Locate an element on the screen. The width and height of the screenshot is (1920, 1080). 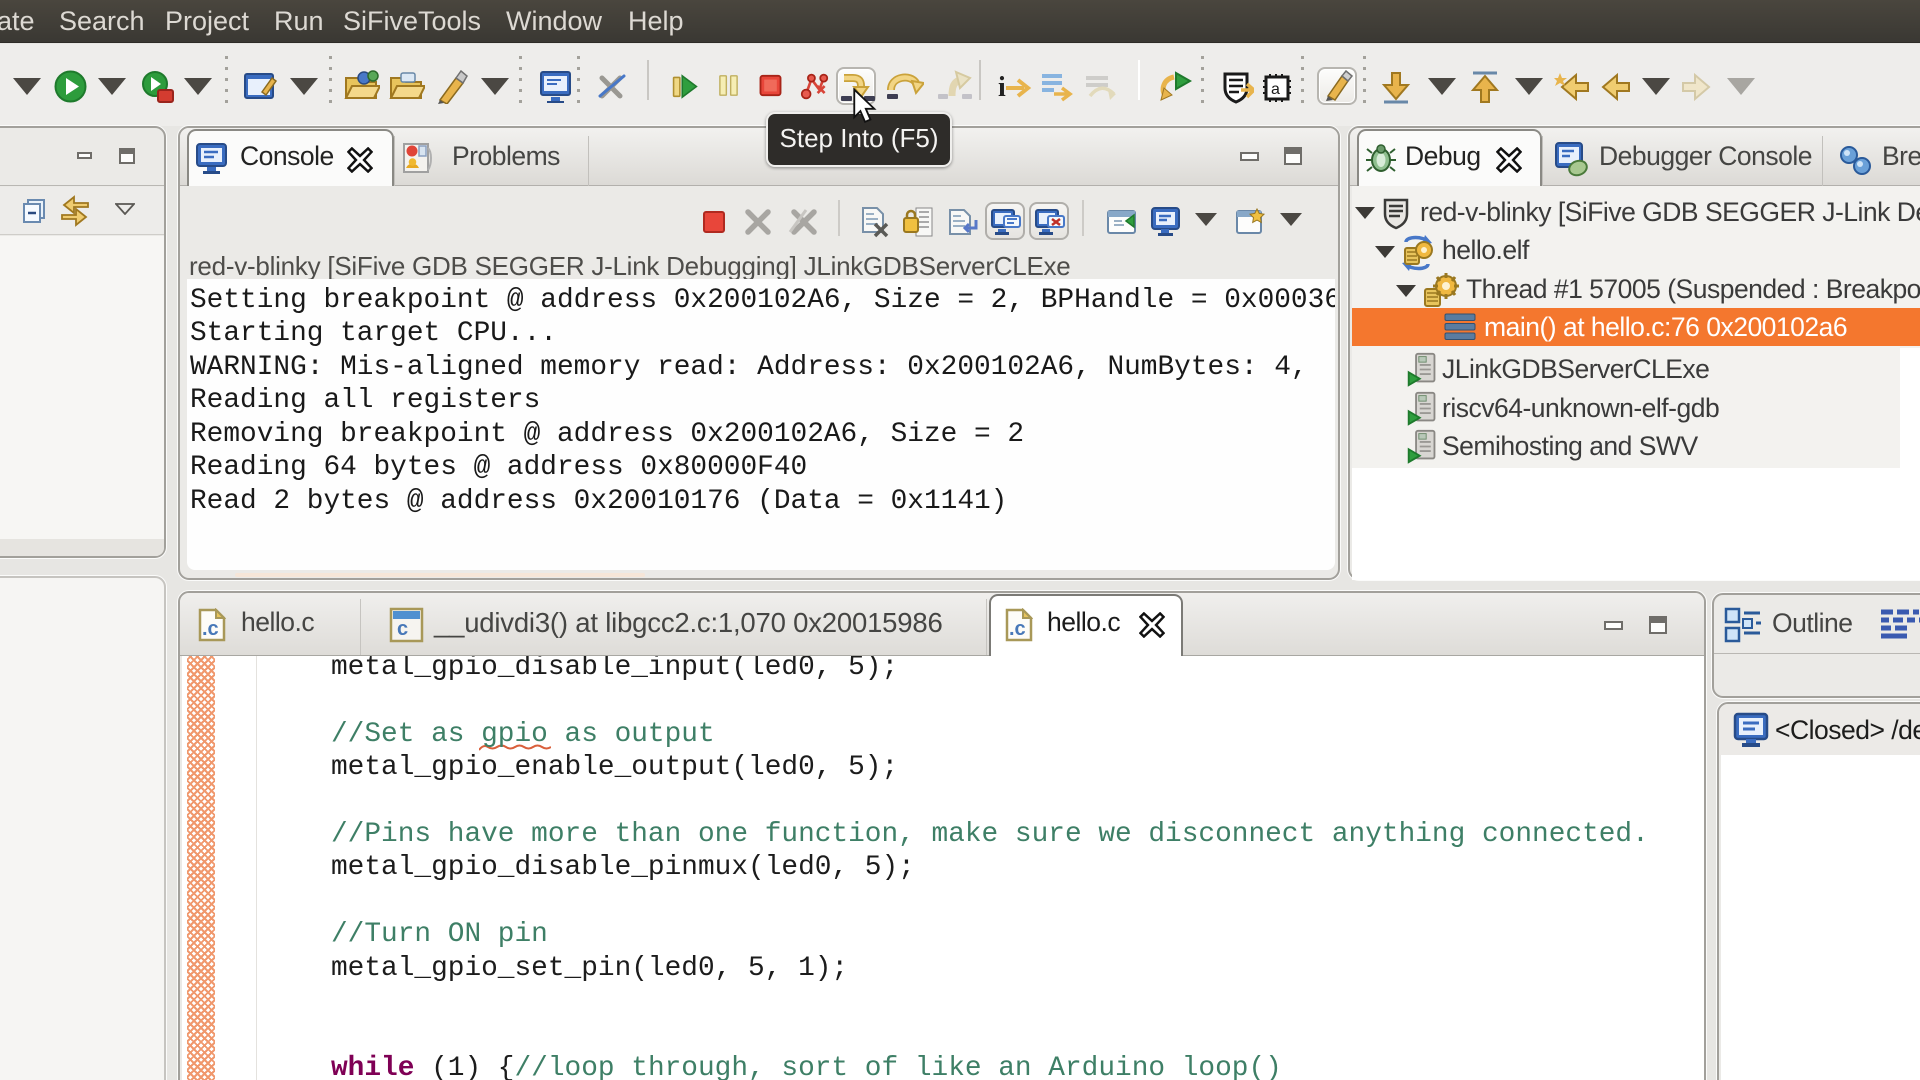
svg-text: a is located at coordinates (1275, 89).